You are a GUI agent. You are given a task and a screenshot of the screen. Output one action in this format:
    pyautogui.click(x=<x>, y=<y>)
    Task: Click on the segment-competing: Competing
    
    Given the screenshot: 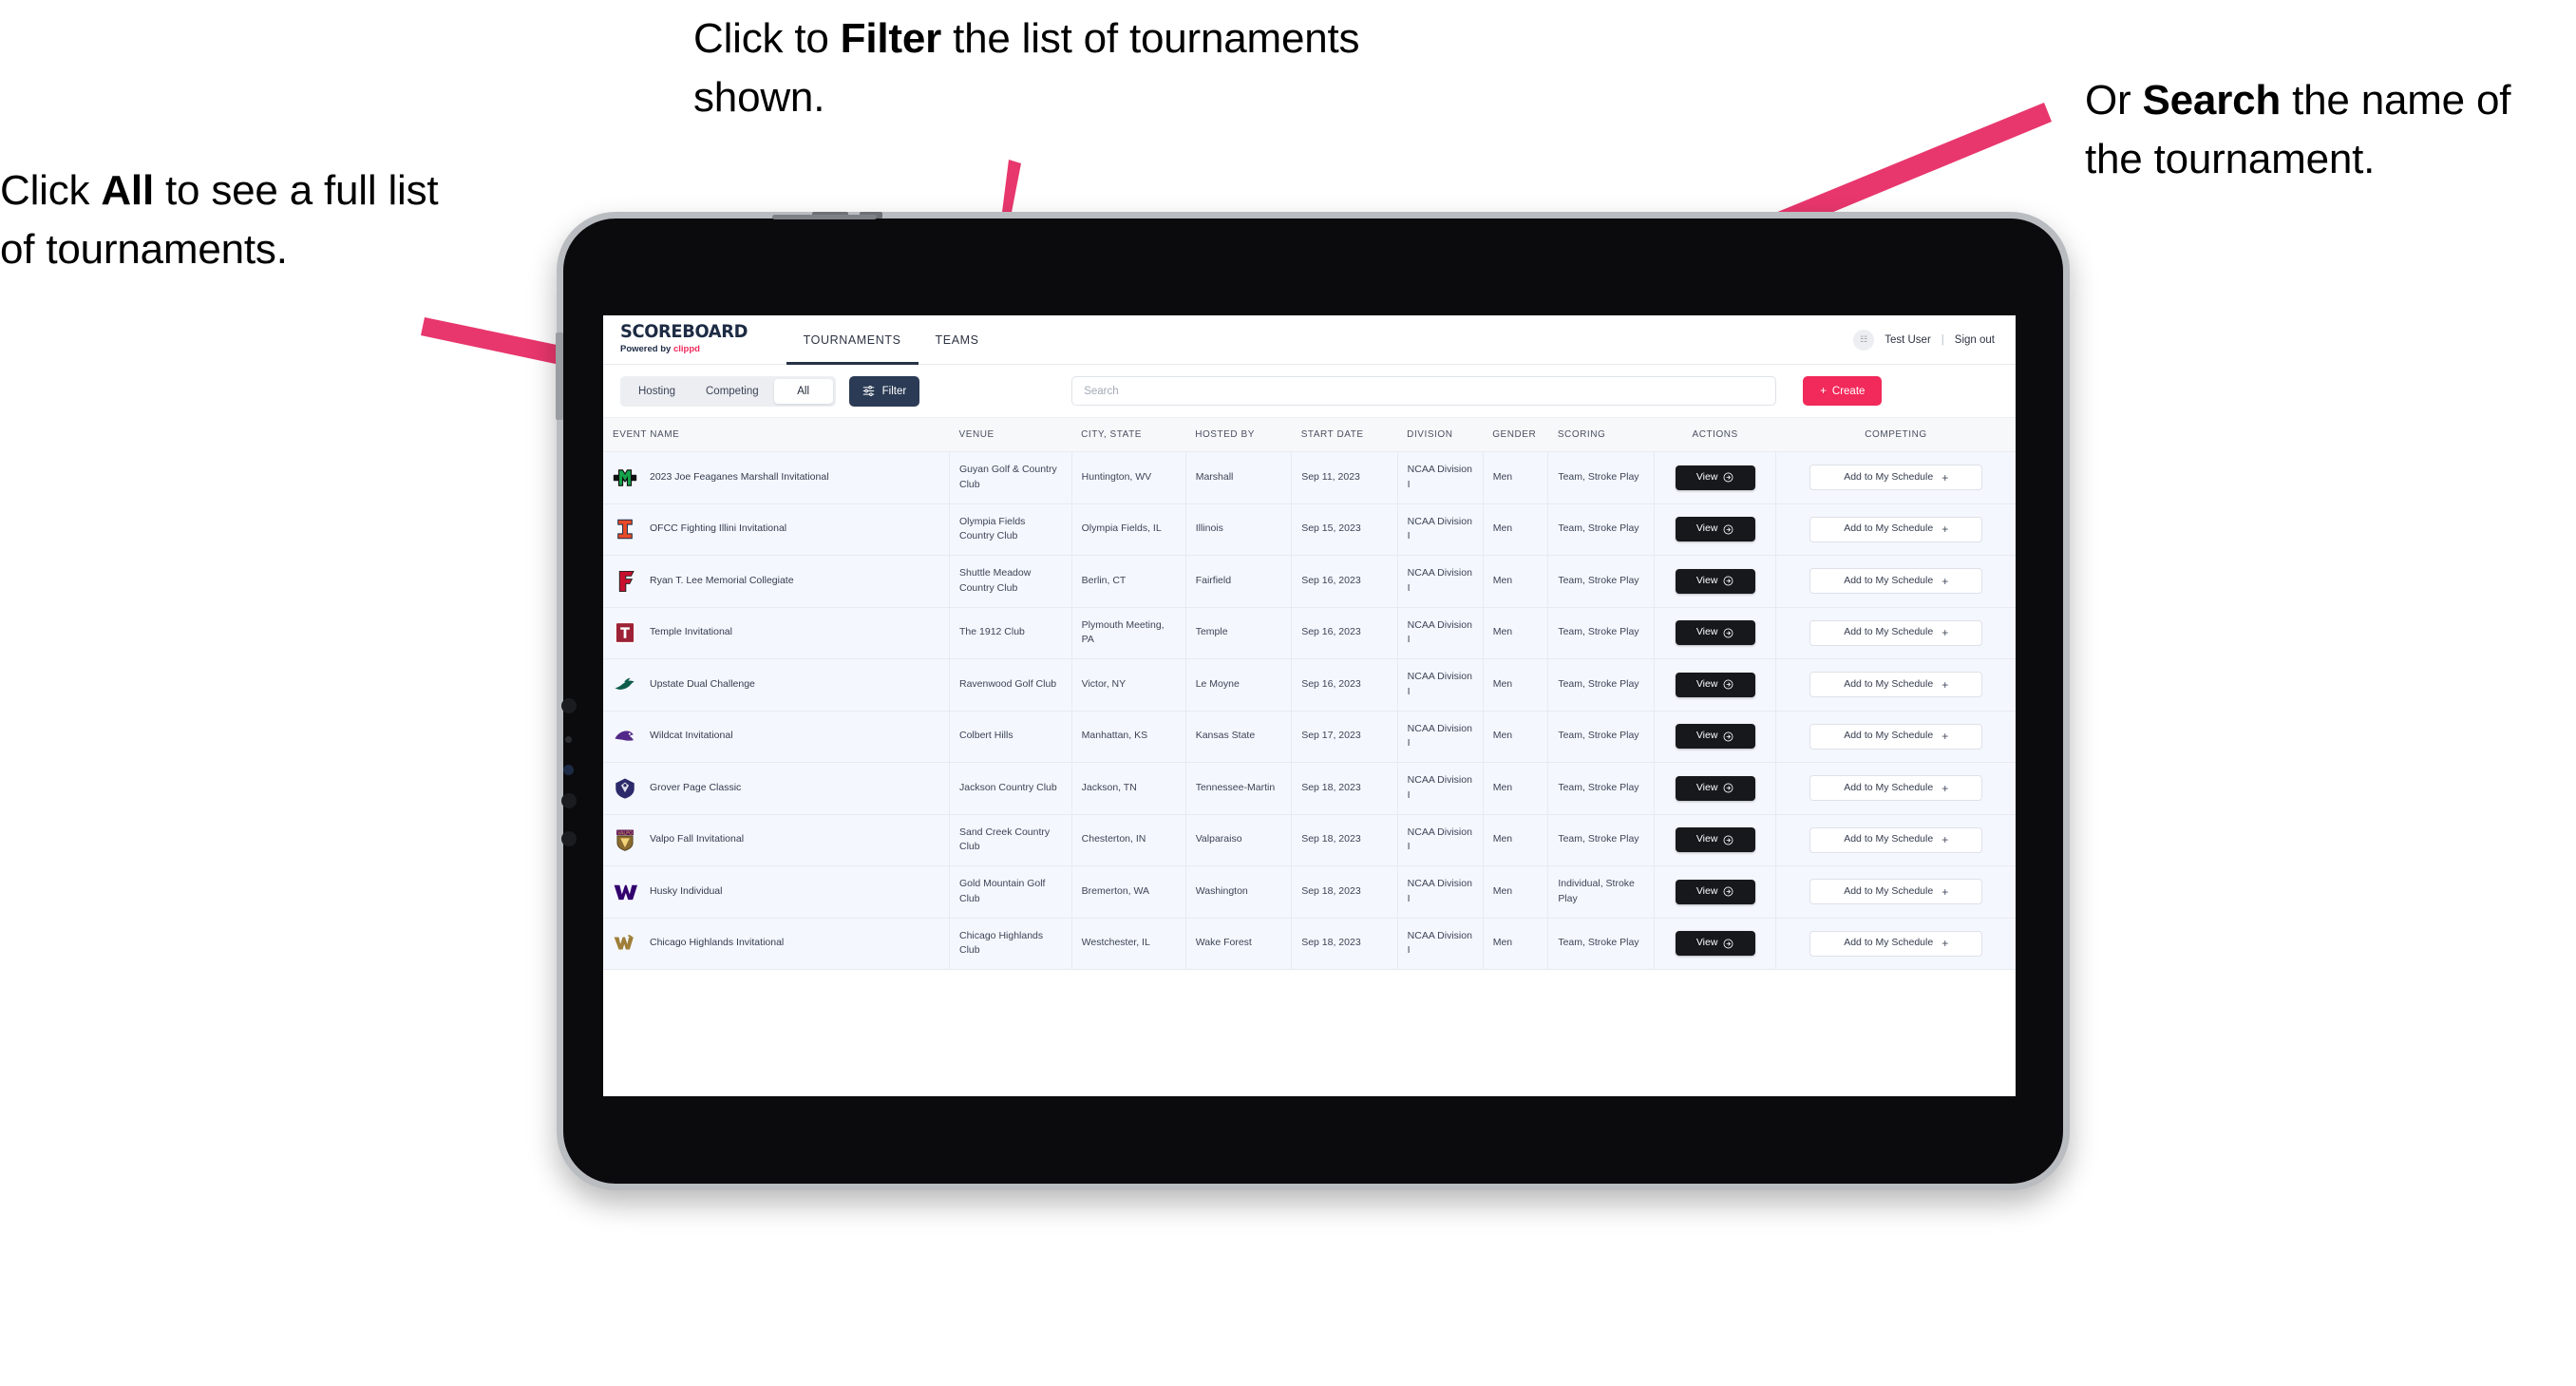 What is the action you would take?
    pyautogui.click(x=732, y=391)
    